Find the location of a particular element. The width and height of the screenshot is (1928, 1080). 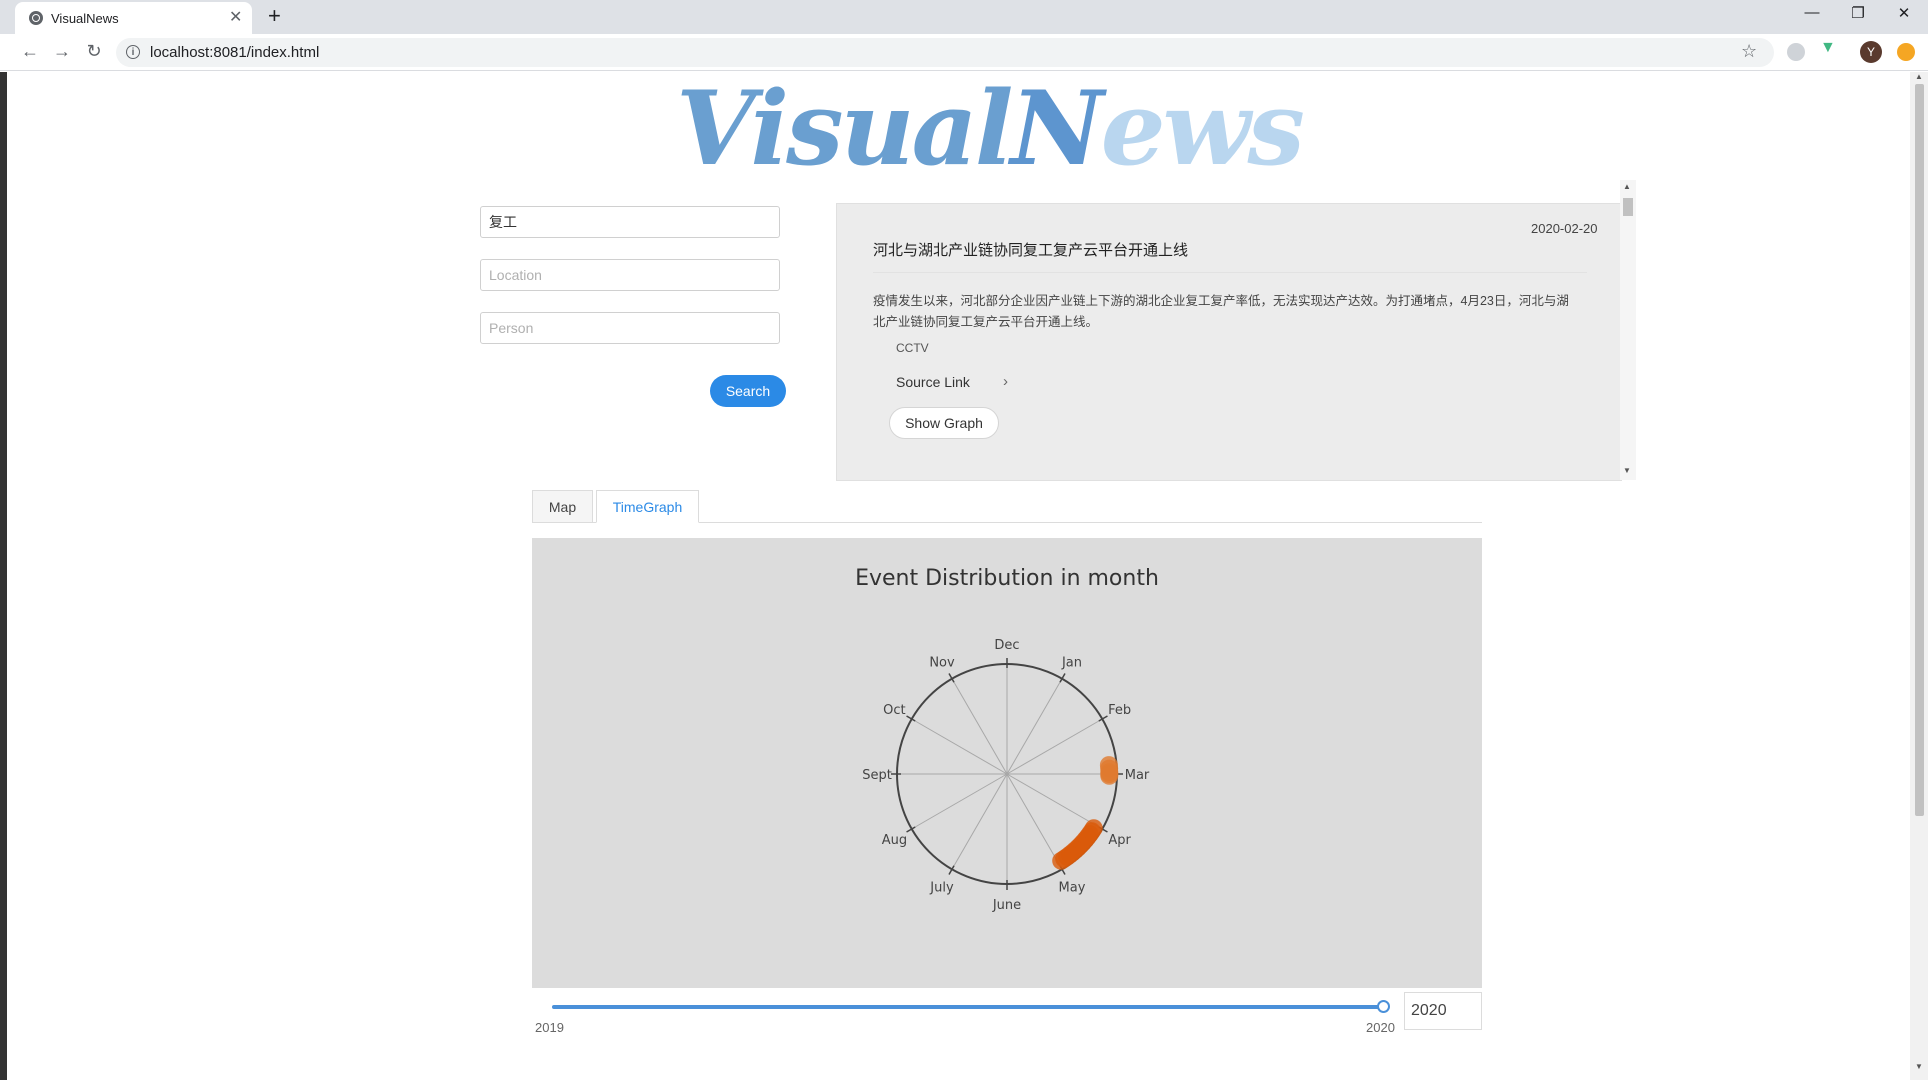

address-bar: i localhost:8081/index.html ☆ is located at coordinates (945, 52).